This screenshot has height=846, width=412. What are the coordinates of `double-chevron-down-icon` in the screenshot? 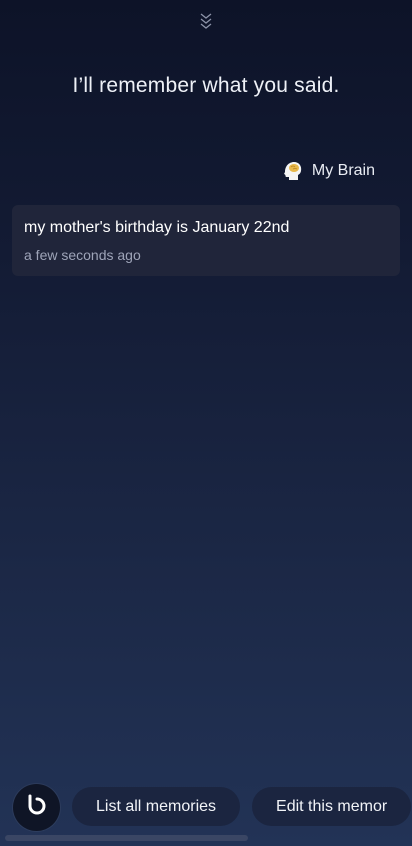 It's located at (206, 23).